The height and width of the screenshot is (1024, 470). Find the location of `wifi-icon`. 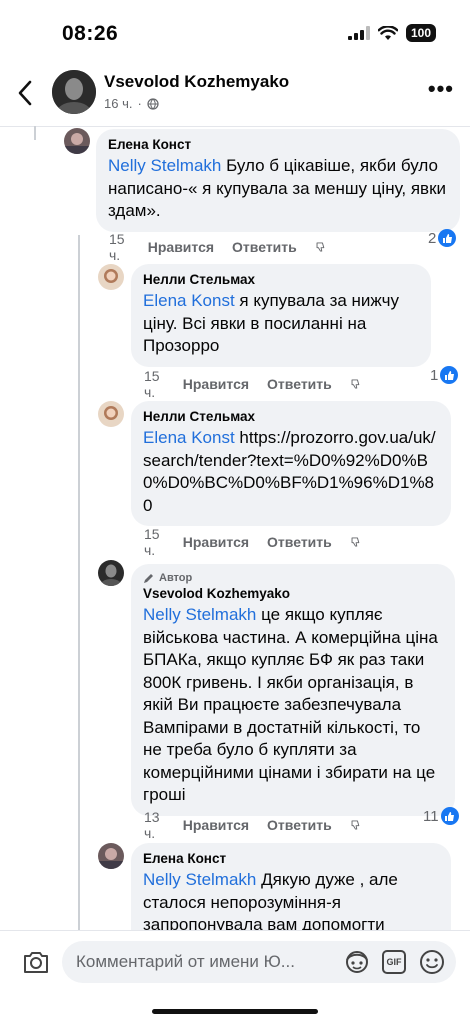

wifi-icon is located at coordinates (387, 32).